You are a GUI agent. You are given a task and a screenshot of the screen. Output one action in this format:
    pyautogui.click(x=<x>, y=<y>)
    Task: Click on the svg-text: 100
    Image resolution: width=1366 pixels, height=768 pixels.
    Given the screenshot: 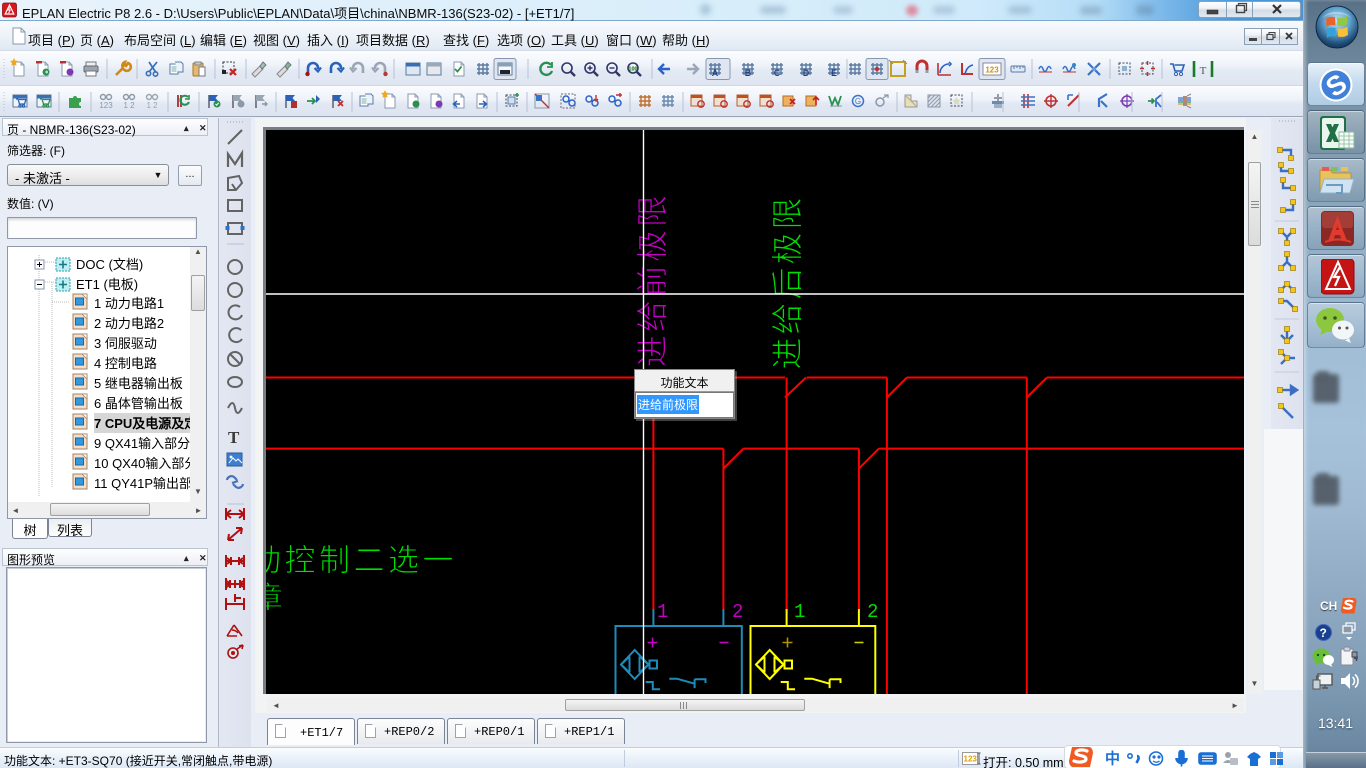 What is the action you would take?
    pyautogui.click(x=632, y=70)
    